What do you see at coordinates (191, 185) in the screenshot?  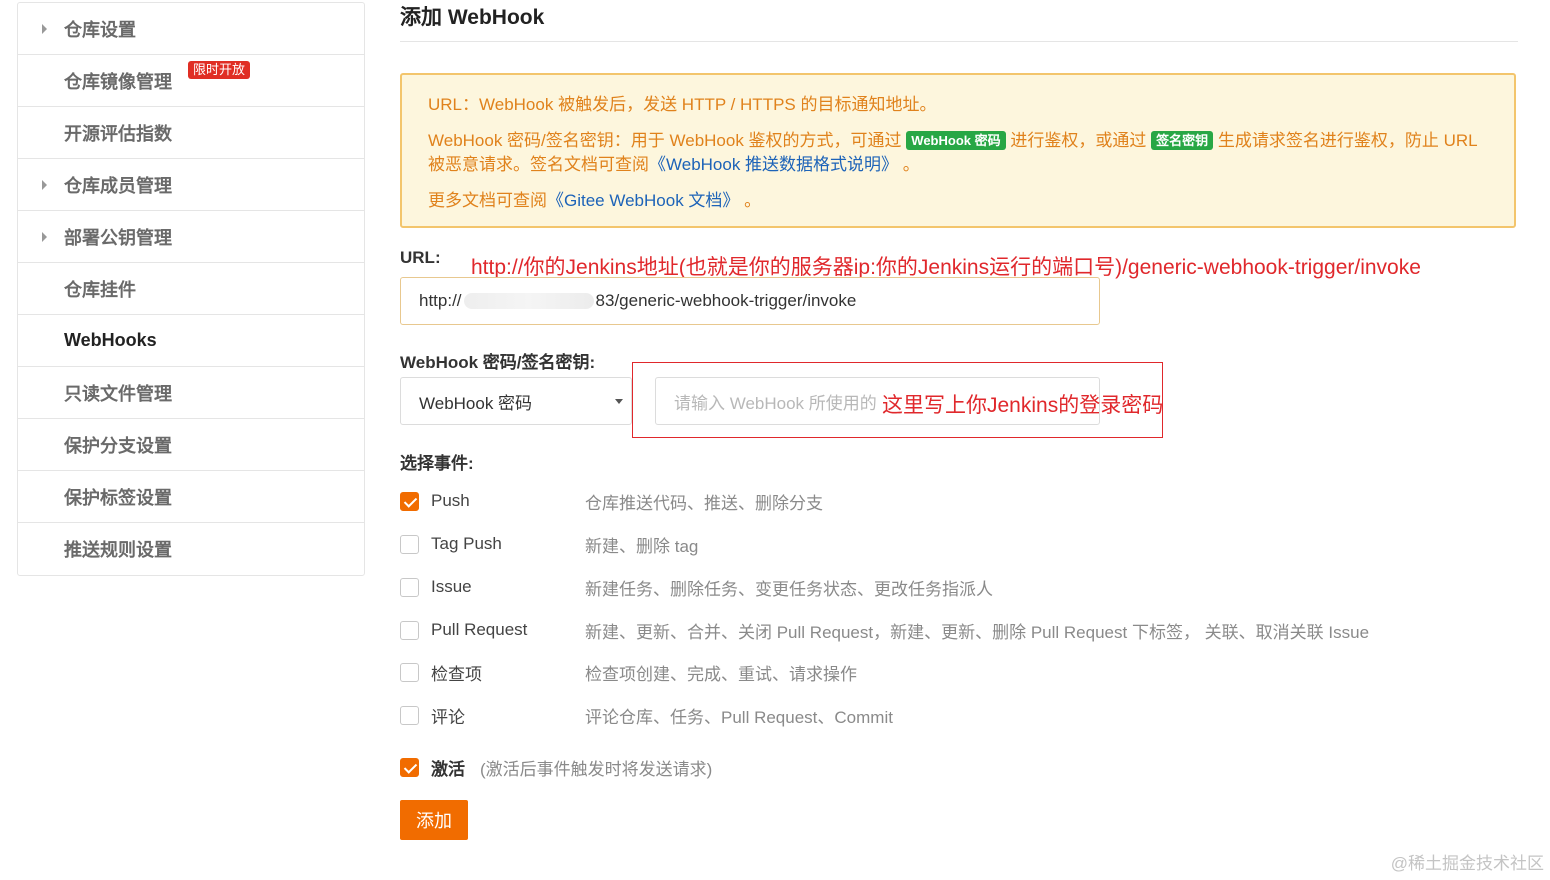 I see `sidebar-item-members: 仓库成员管理` at bounding box center [191, 185].